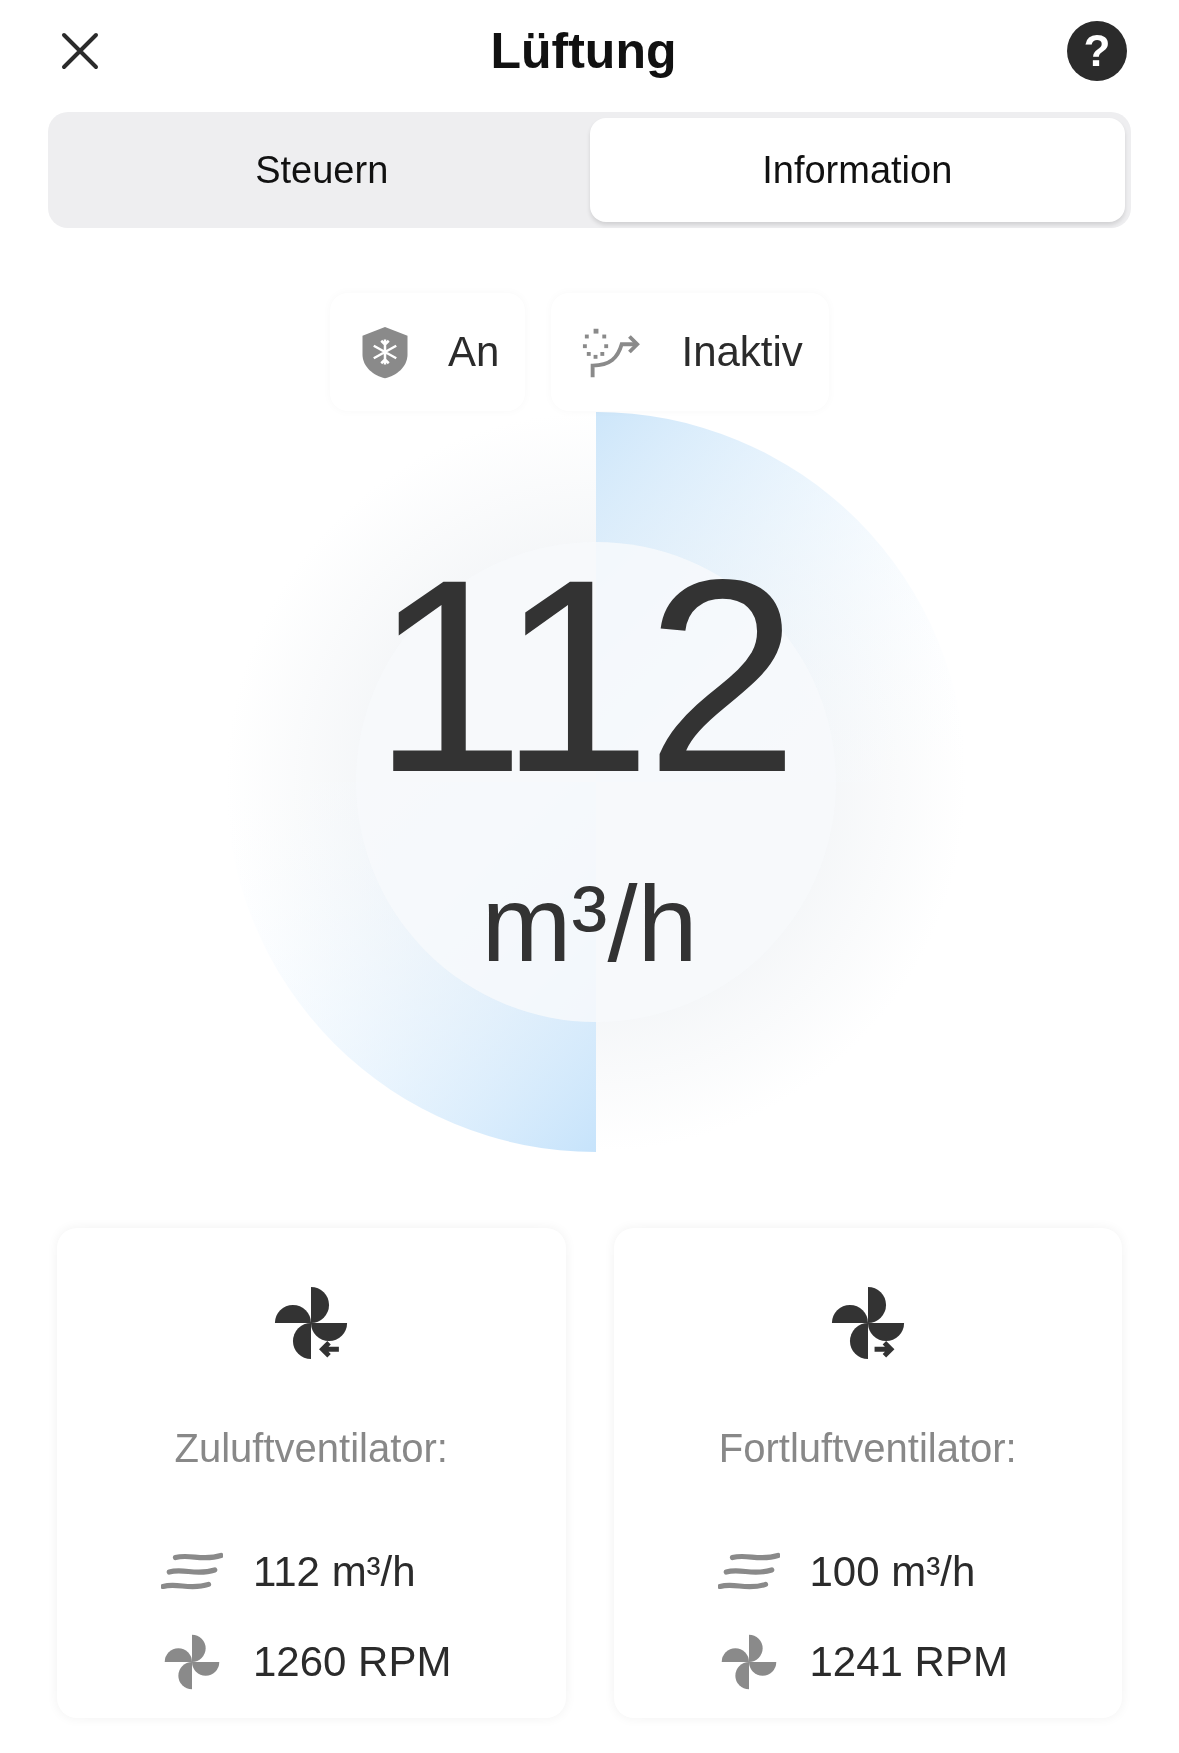  I want to click on shield-snowflake-icon, so click(385, 352).